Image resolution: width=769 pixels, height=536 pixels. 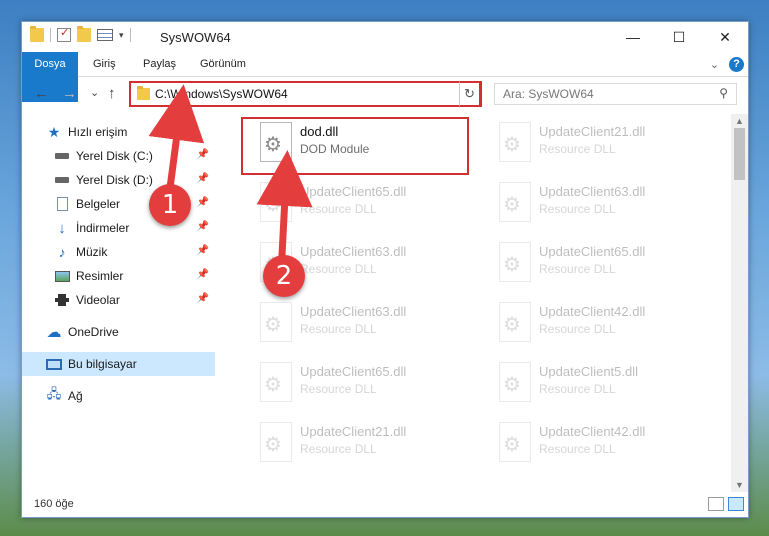 I want to click on sidebar-item-local-disk-d: Yerel Disk (D:) 📌, so click(x=118, y=180).